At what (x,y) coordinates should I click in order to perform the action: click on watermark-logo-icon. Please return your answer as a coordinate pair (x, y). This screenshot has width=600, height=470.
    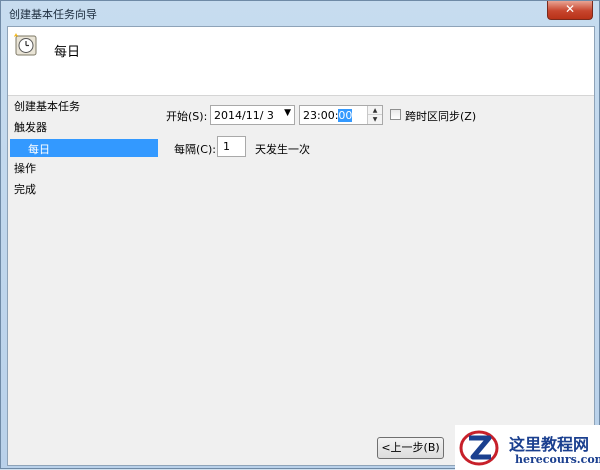
    Looking at the image, I should click on (479, 448).